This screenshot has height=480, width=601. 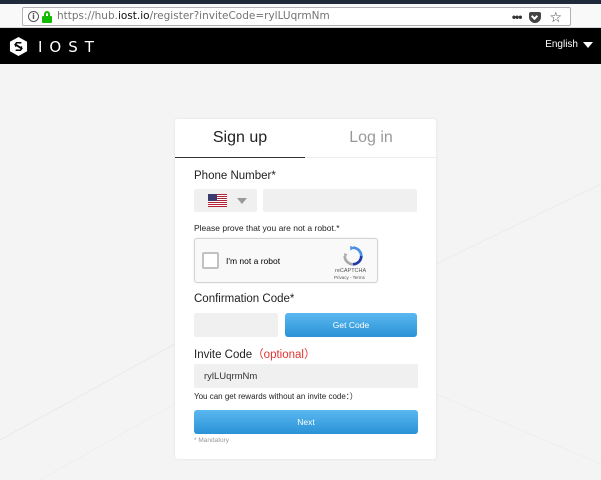 What do you see at coordinates (306, 422) in the screenshot?
I see `next-button: Next` at bounding box center [306, 422].